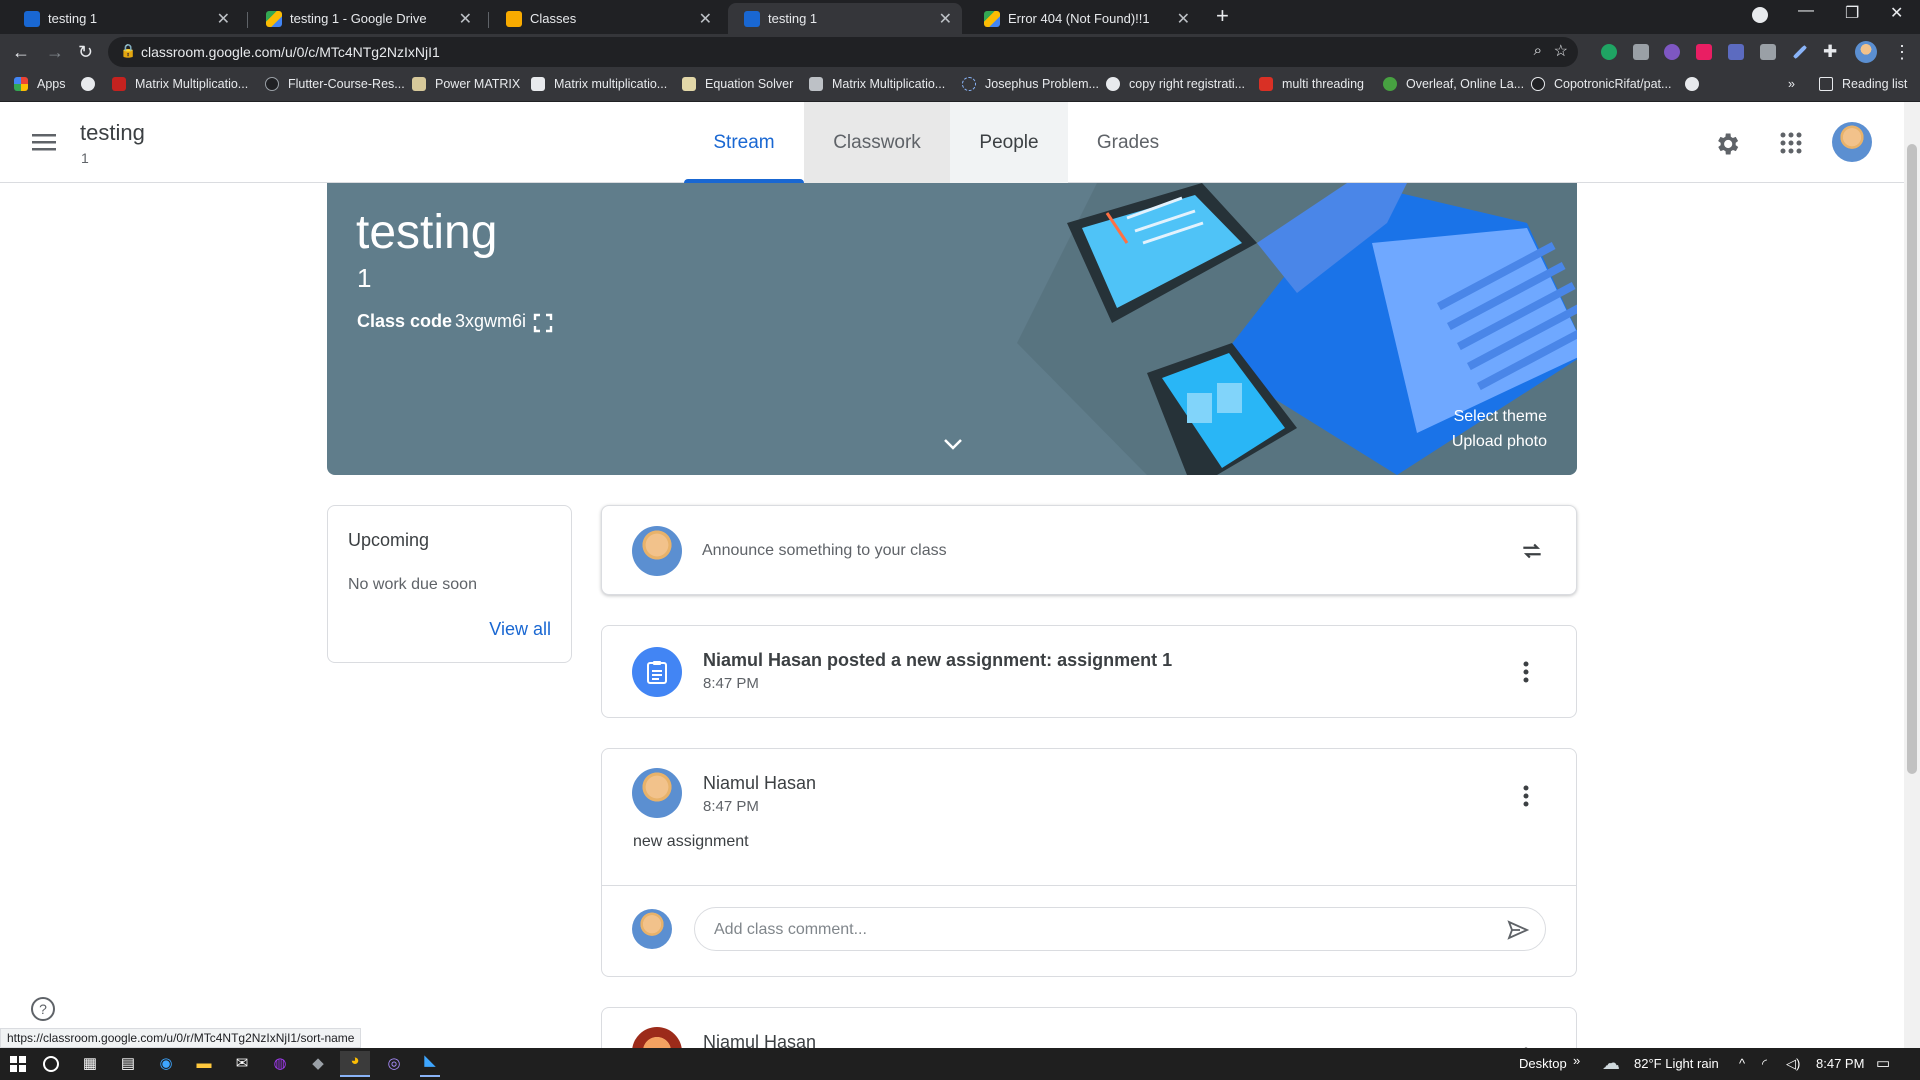 The width and height of the screenshot is (1920, 1080). I want to click on profile-avatar-icon, so click(1866, 52).